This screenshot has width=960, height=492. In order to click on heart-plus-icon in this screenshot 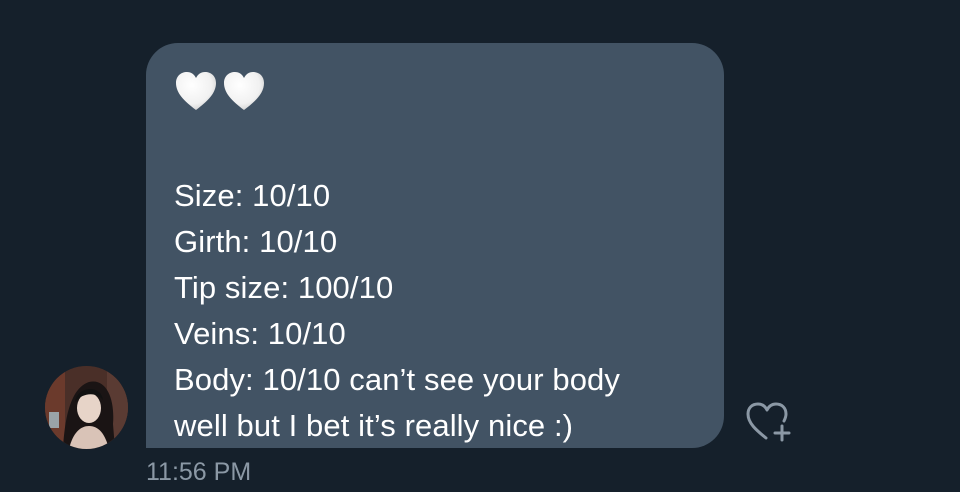, I will do `click(768, 422)`.